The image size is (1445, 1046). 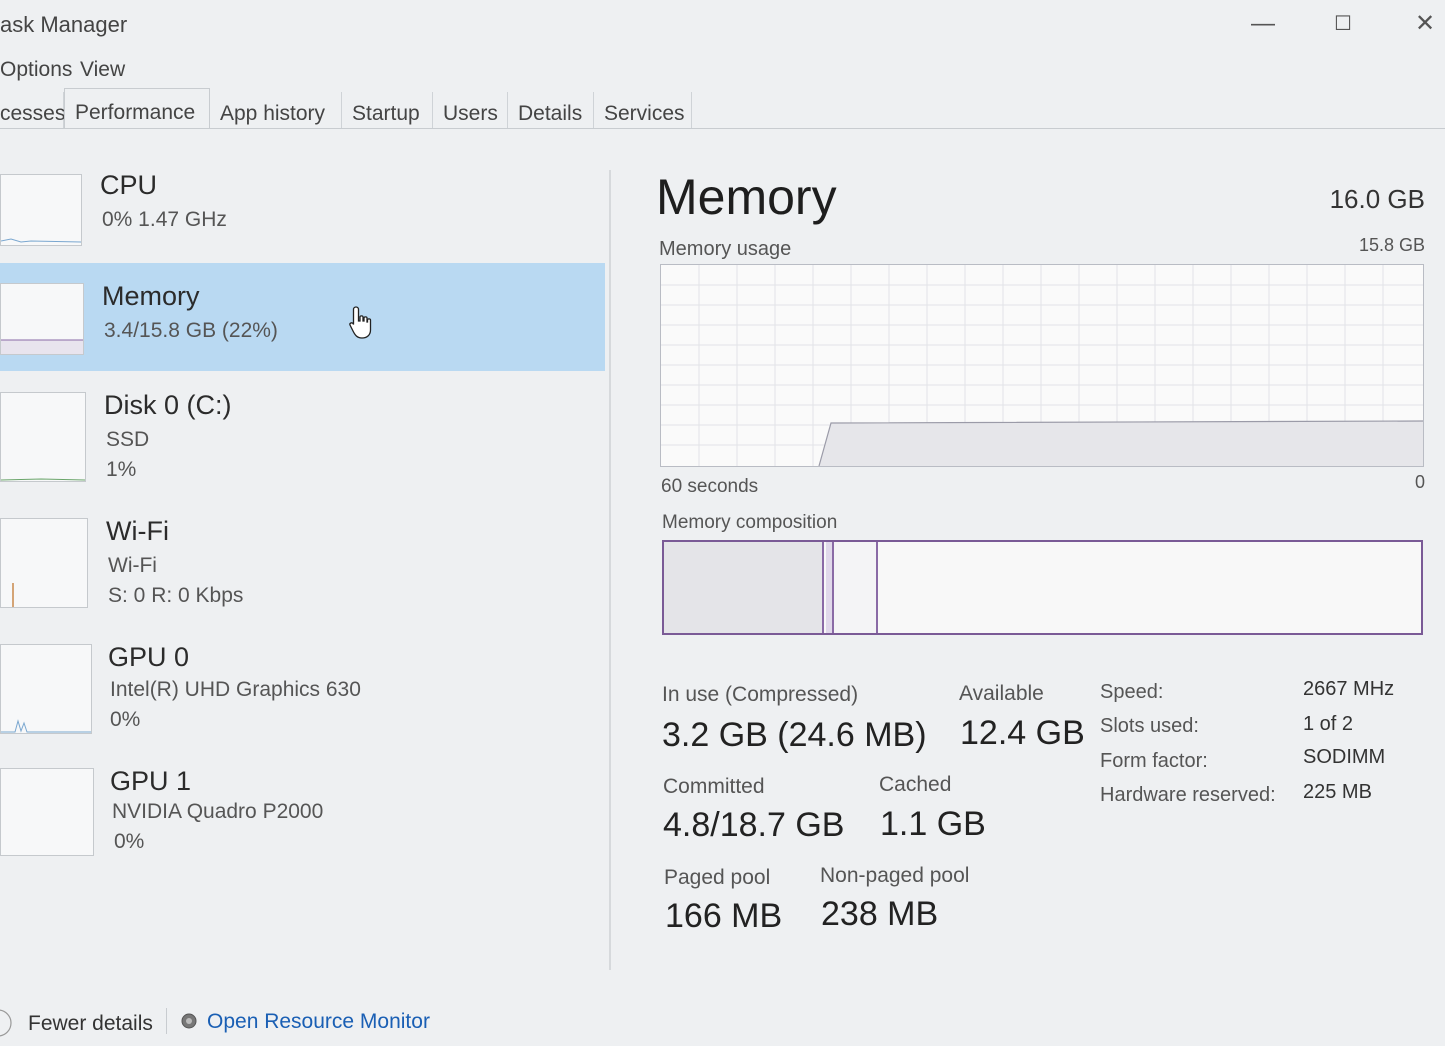 I want to click on in-use-label: In use (Compressed), so click(x=760, y=694).